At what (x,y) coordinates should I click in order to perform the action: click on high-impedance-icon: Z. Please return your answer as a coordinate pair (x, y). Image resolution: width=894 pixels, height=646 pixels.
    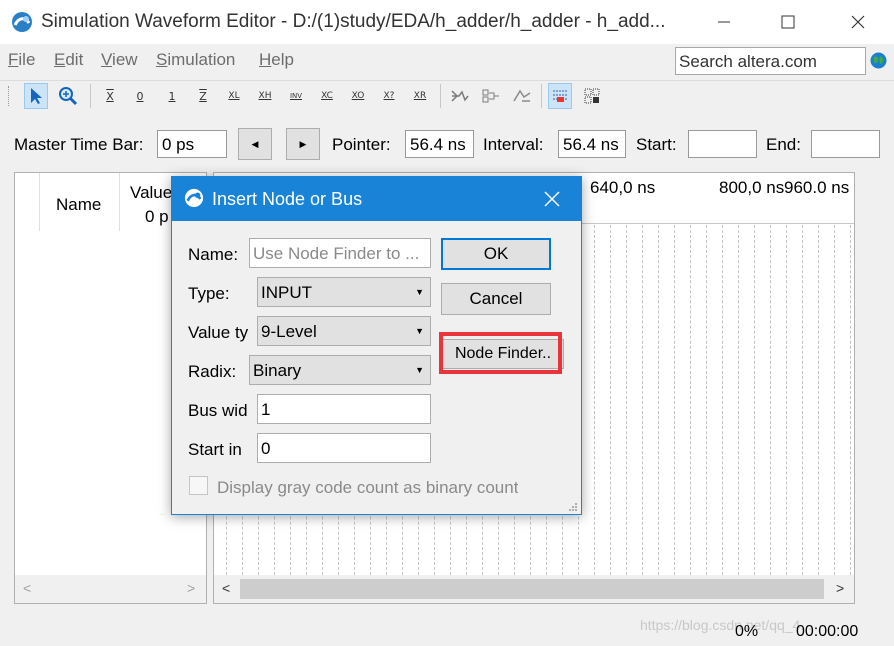
    Looking at the image, I should click on (203, 96).